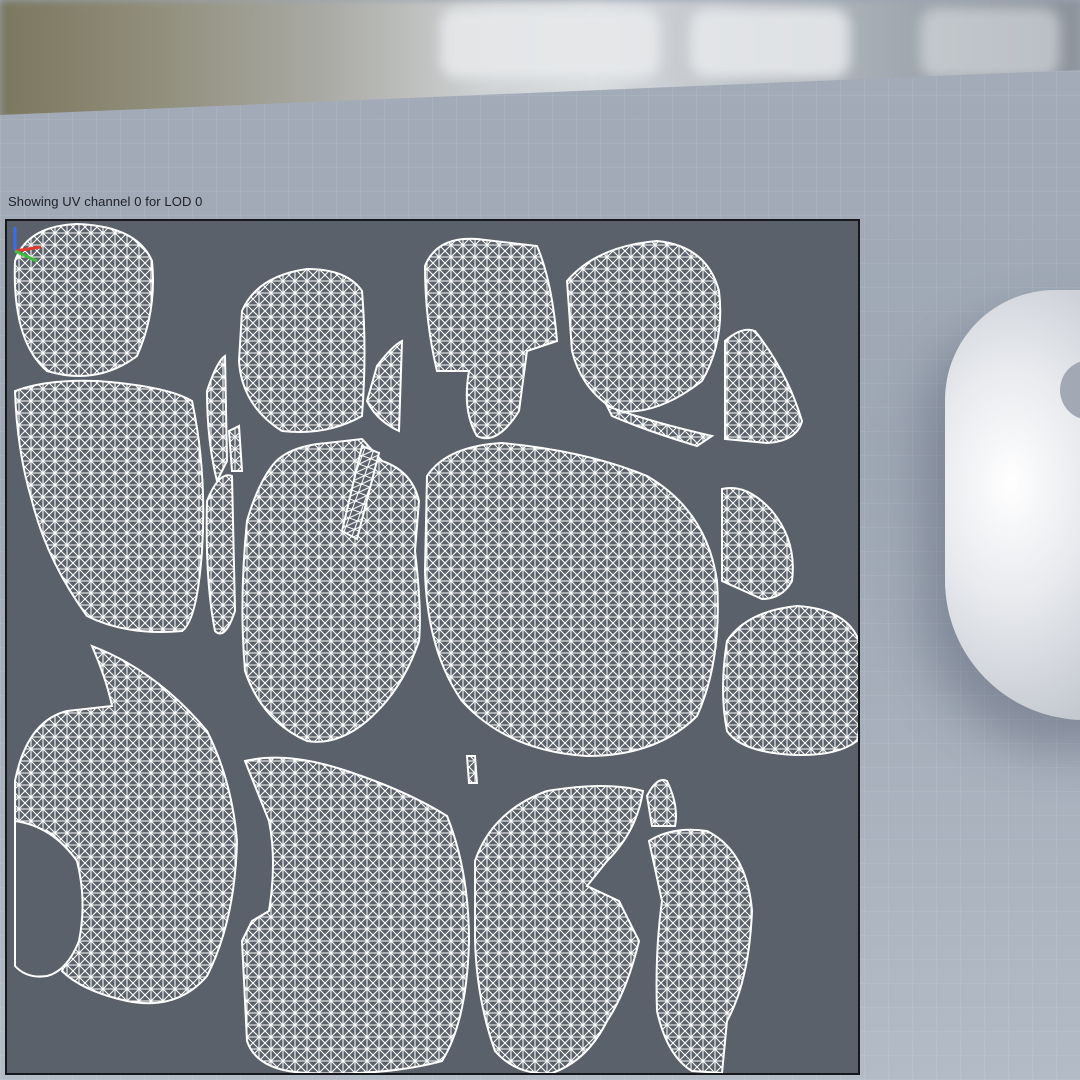 The width and height of the screenshot is (1080, 1080). Describe the element at coordinates (26, 256) in the screenshot. I see `axis-y-line` at that location.